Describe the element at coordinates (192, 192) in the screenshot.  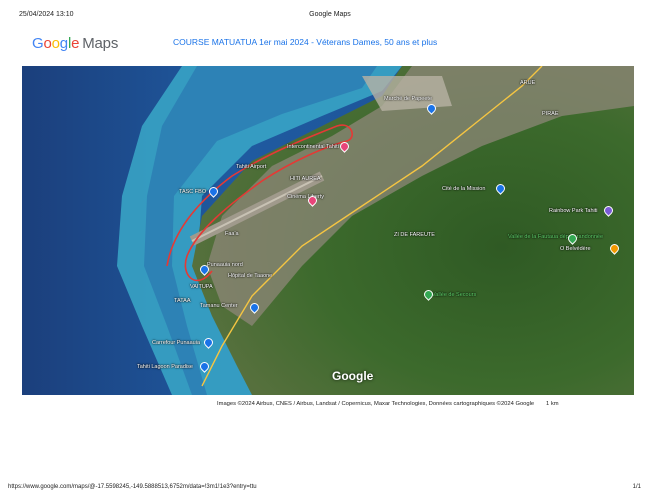
I see `label-tasc: TASC FBO` at that location.